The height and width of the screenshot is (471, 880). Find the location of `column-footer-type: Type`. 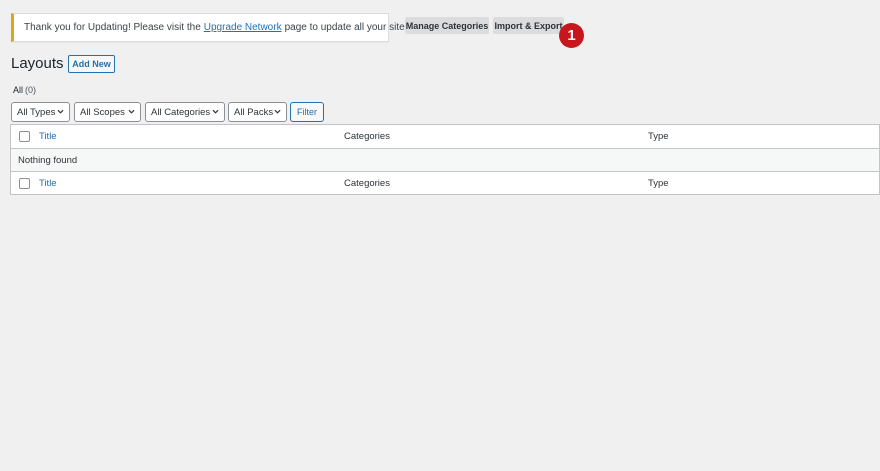

column-footer-type: Type is located at coordinates (658, 183).